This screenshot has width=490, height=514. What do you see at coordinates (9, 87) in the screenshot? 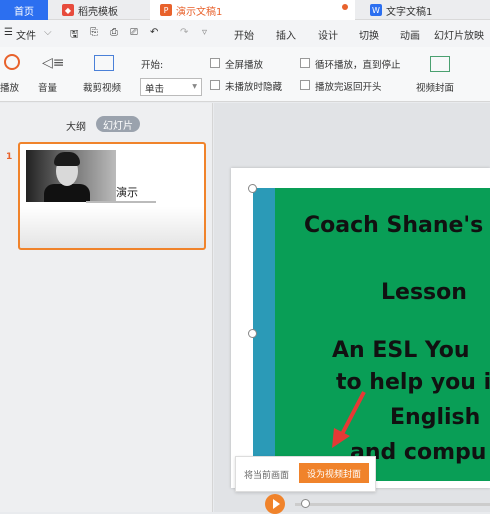
I see `play-button: 播放` at bounding box center [9, 87].